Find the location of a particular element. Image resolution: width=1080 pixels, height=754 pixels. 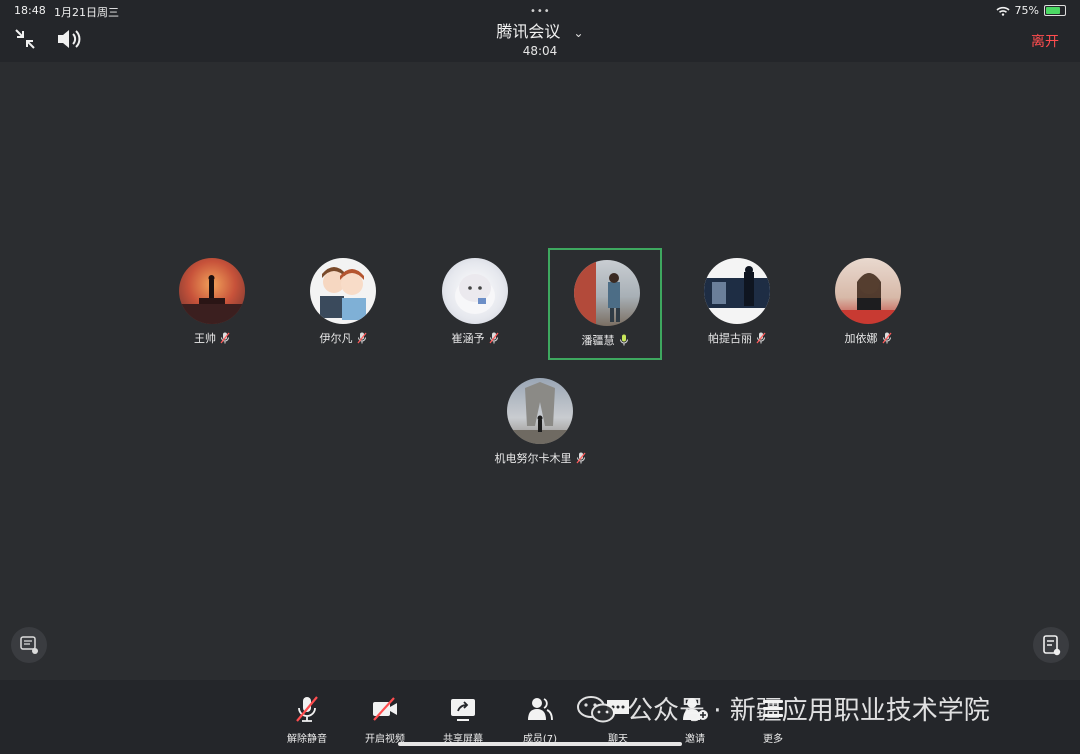

watermark: 公众号 · 新疆应用职业技术学院 is located at coordinates (782, 708).